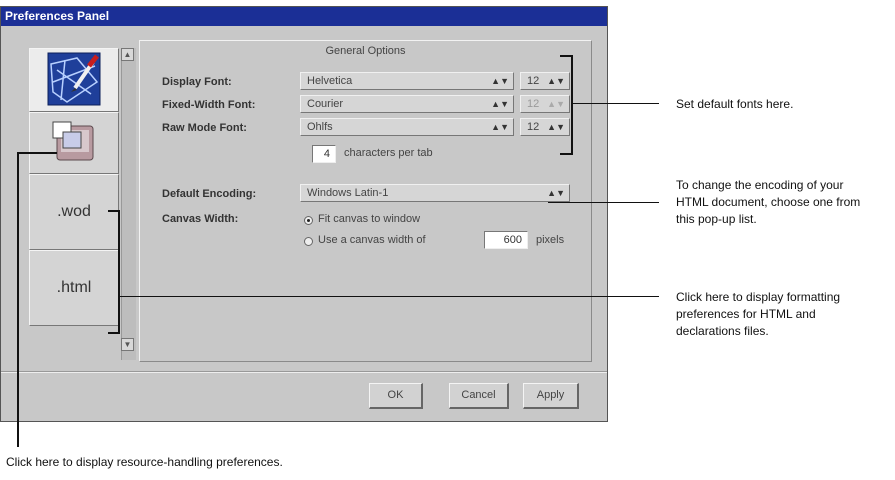 This screenshot has height=480, width=895. I want to click on callout-html-1: Click here to display formatting, so click(758, 297).